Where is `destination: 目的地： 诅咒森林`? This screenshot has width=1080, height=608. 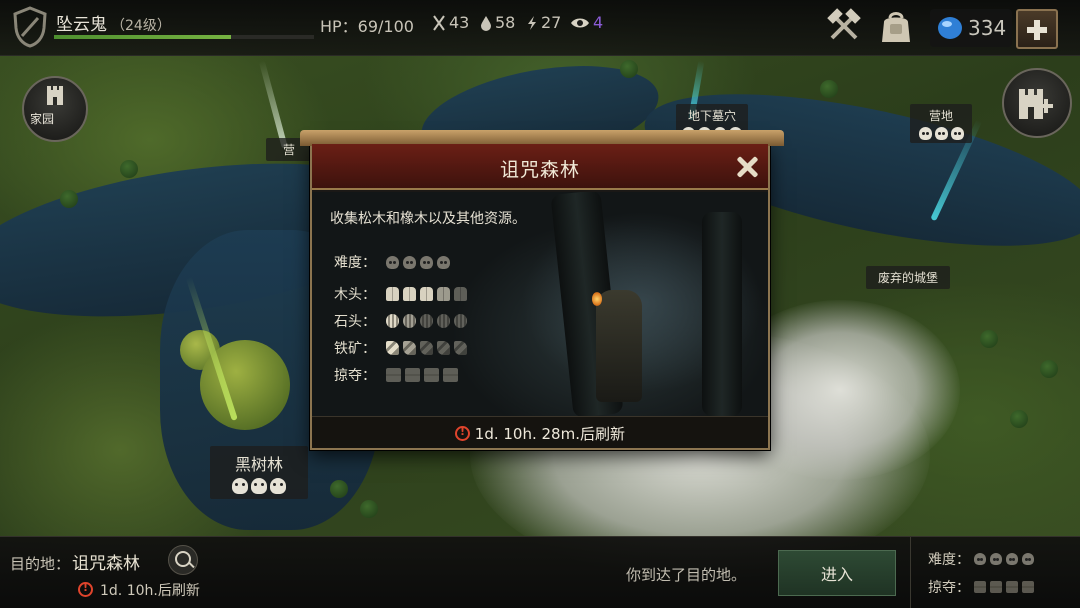 destination: 目的地： 诅咒森林 is located at coordinates (75, 561).